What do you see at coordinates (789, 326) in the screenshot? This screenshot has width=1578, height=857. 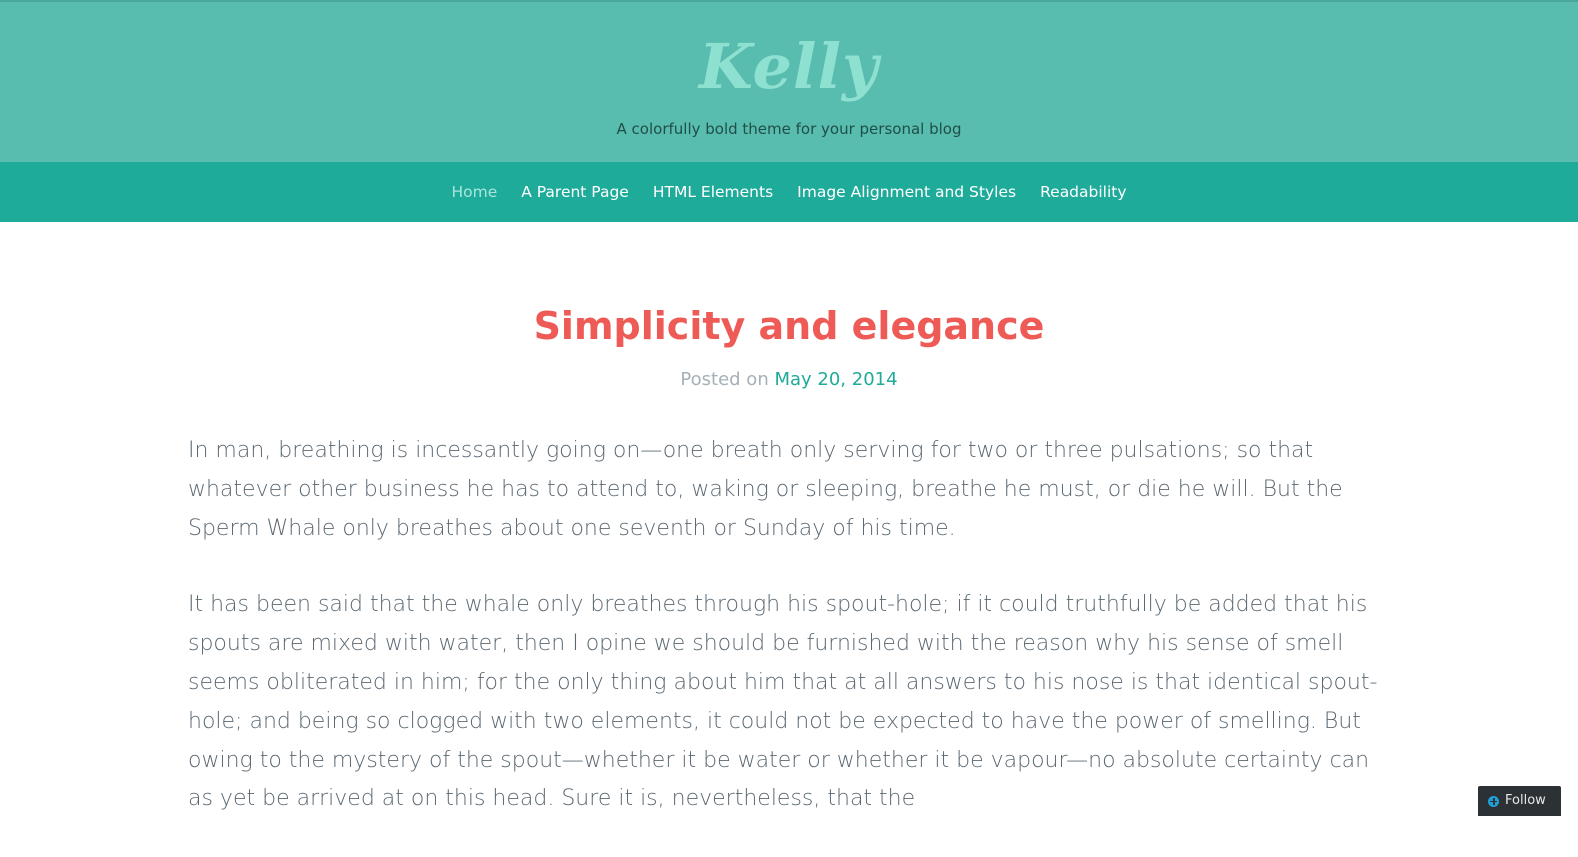 I see `post-title: Simplicity and elegance` at bounding box center [789, 326].